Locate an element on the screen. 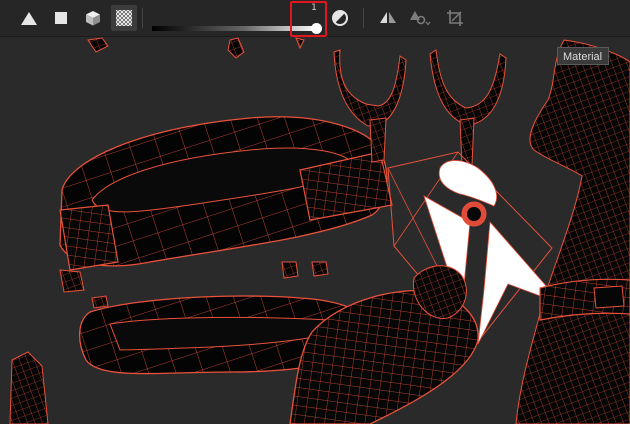 This screenshot has height=424, width=630. transform-options-icon is located at coordinates (420, 18).